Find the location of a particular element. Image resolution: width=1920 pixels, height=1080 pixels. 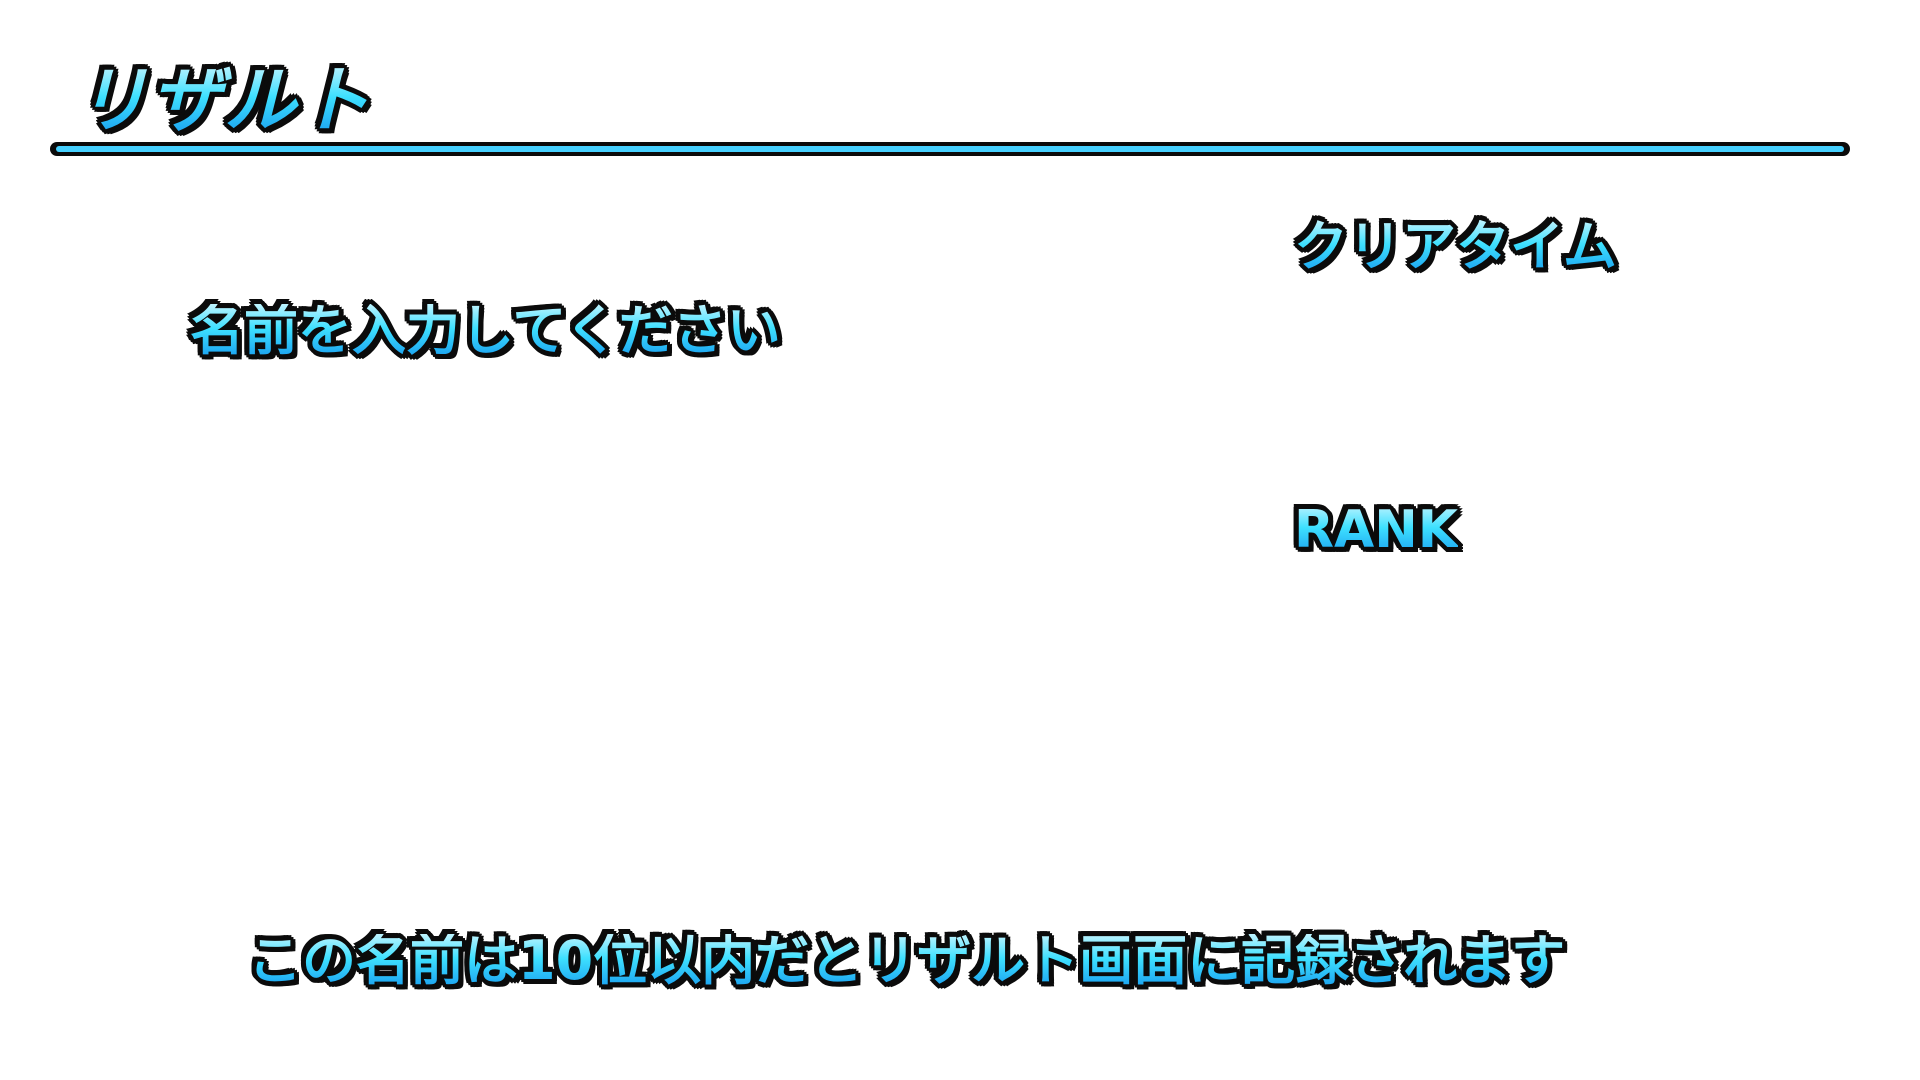

clear-time-label: クリアタイム is located at coordinates (1455, 246).